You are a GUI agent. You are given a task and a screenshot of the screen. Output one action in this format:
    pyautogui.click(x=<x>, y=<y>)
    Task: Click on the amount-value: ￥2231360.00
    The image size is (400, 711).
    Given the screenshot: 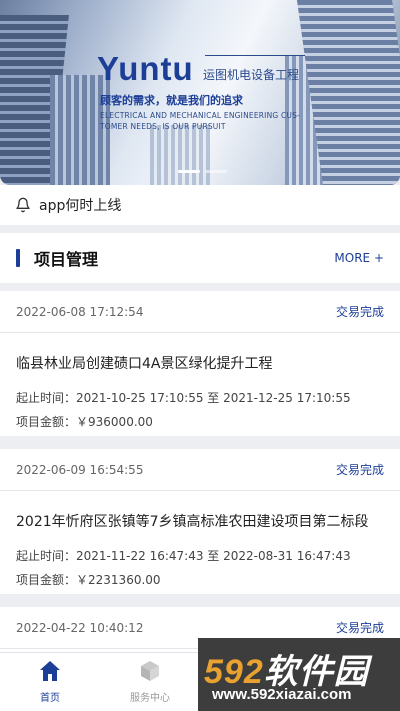 What is the action you would take?
    pyautogui.click(x=118, y=580)
    